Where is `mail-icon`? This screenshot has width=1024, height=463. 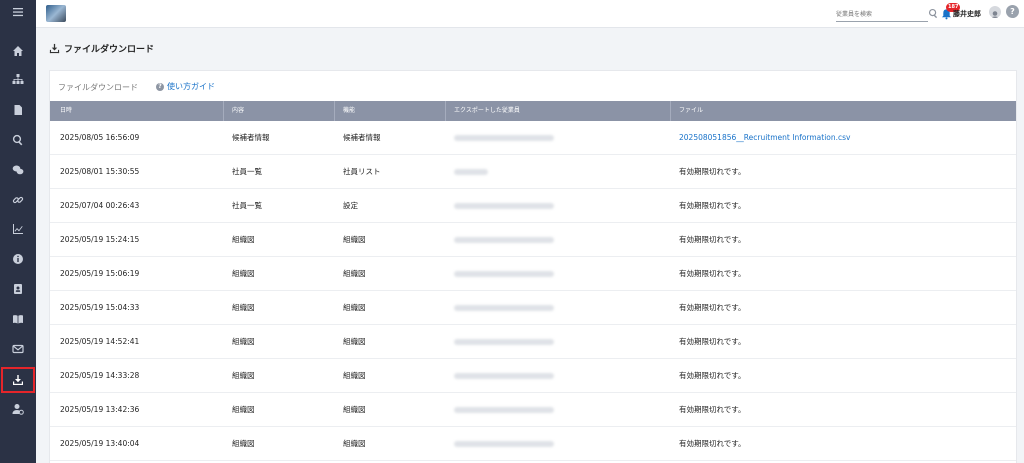 mail-icon is located at coordinates (18, 349).